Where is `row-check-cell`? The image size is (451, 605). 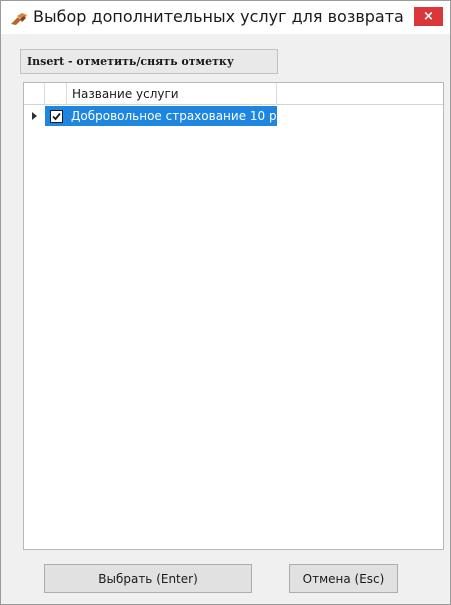 row-check-cell is located at coordinates (56, 116).